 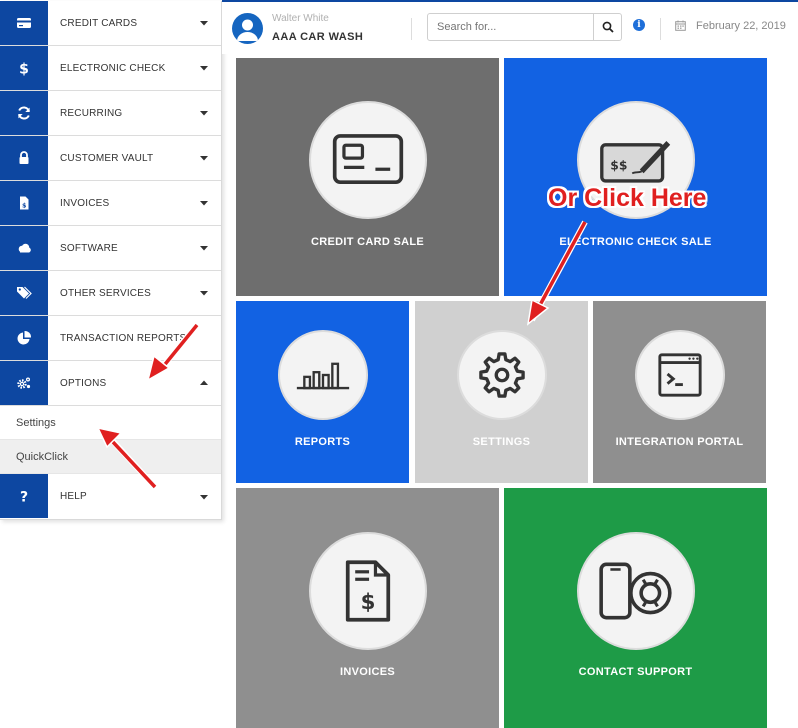 What do you see at coordinates (680, 25) in the screenshot?
I see `calendar-icon` at bounding box center [680, 25].